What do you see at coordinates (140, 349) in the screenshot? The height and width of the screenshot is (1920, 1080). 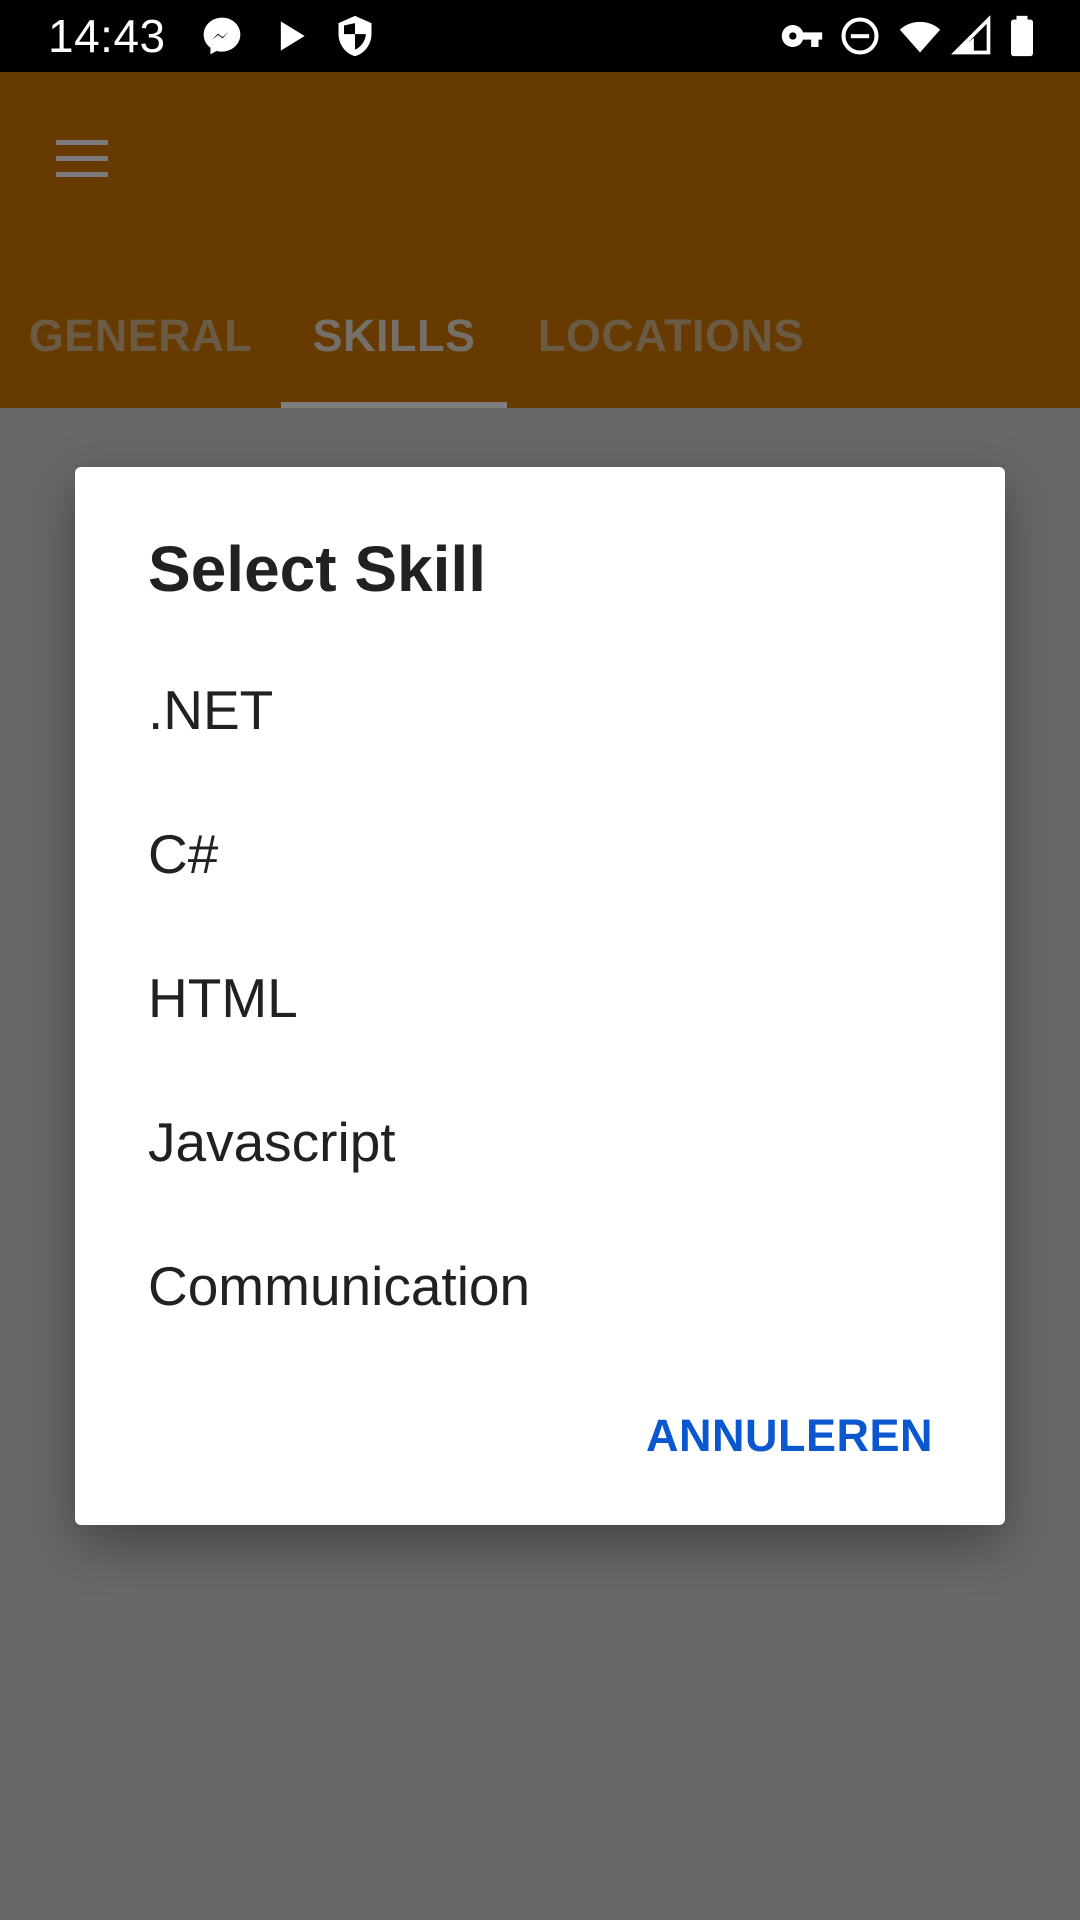 I see `tab-general: GENERAL` at bounding box center [140, 349].